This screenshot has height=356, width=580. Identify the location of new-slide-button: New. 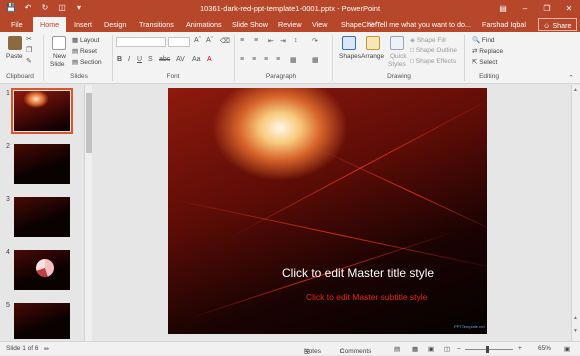
(59, 56).